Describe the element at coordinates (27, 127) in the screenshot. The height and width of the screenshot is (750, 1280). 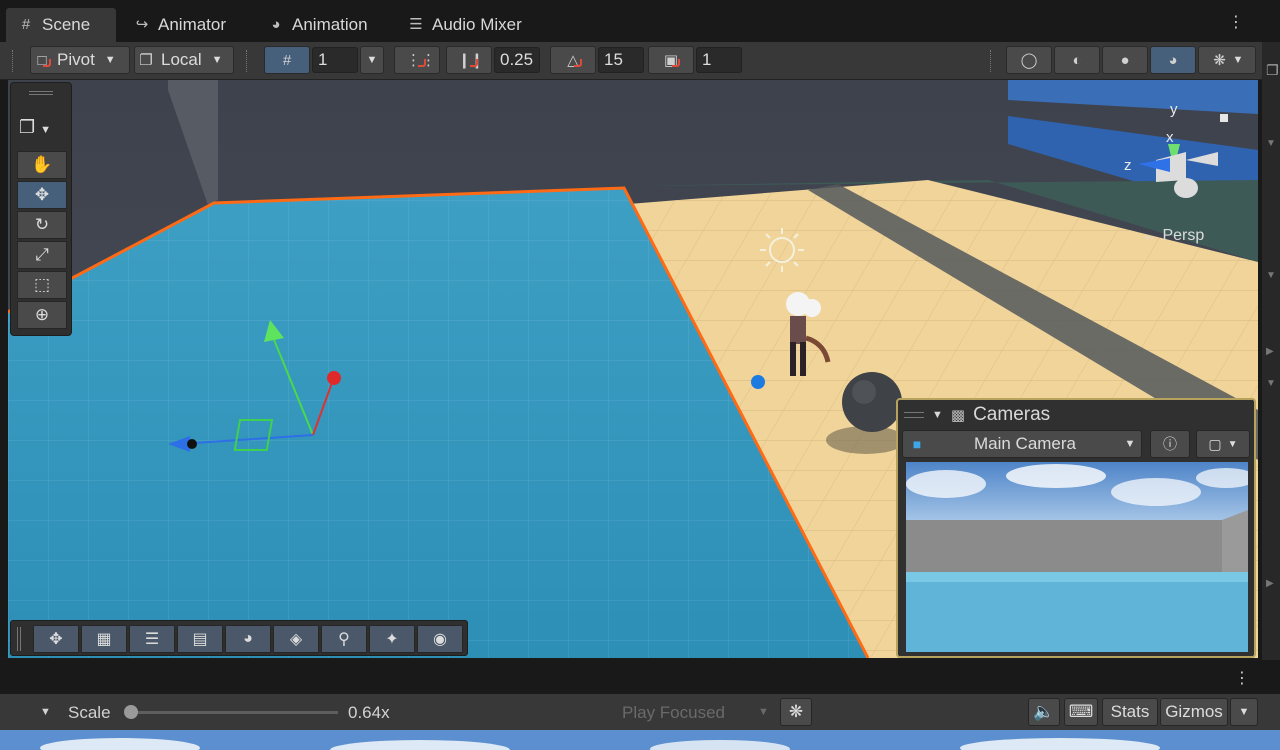
I see `cube-icon: ❐` at that location.